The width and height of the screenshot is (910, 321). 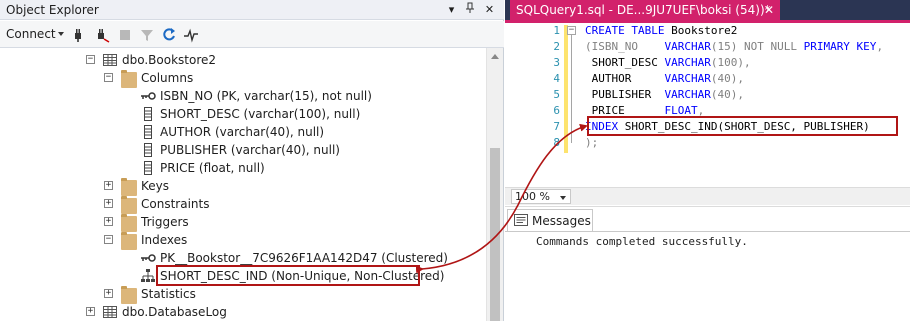 I want to click on scrollbar-thumb, so click(x=495, y=234).